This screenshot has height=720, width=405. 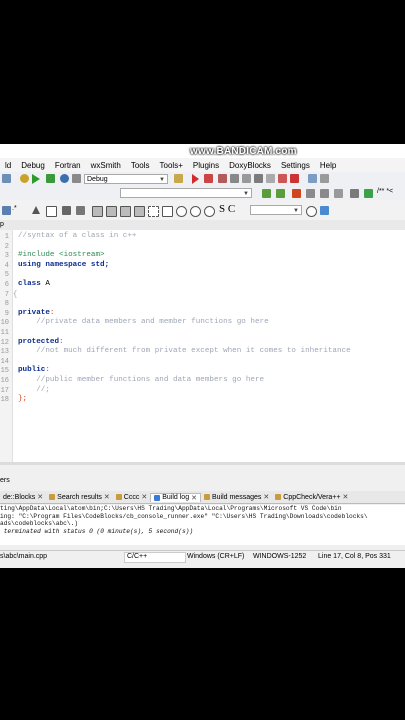 I want to click on line-number: 14, so click(x=4, y=361).